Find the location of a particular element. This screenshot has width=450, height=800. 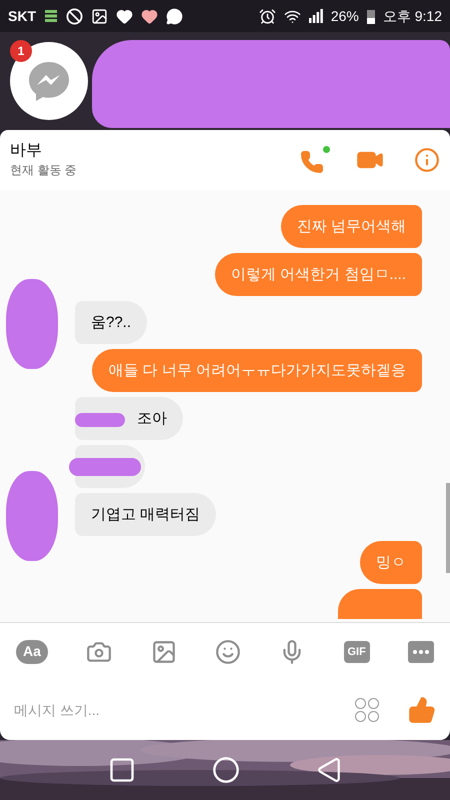

chat-icon is located at coordinates (174, 16).